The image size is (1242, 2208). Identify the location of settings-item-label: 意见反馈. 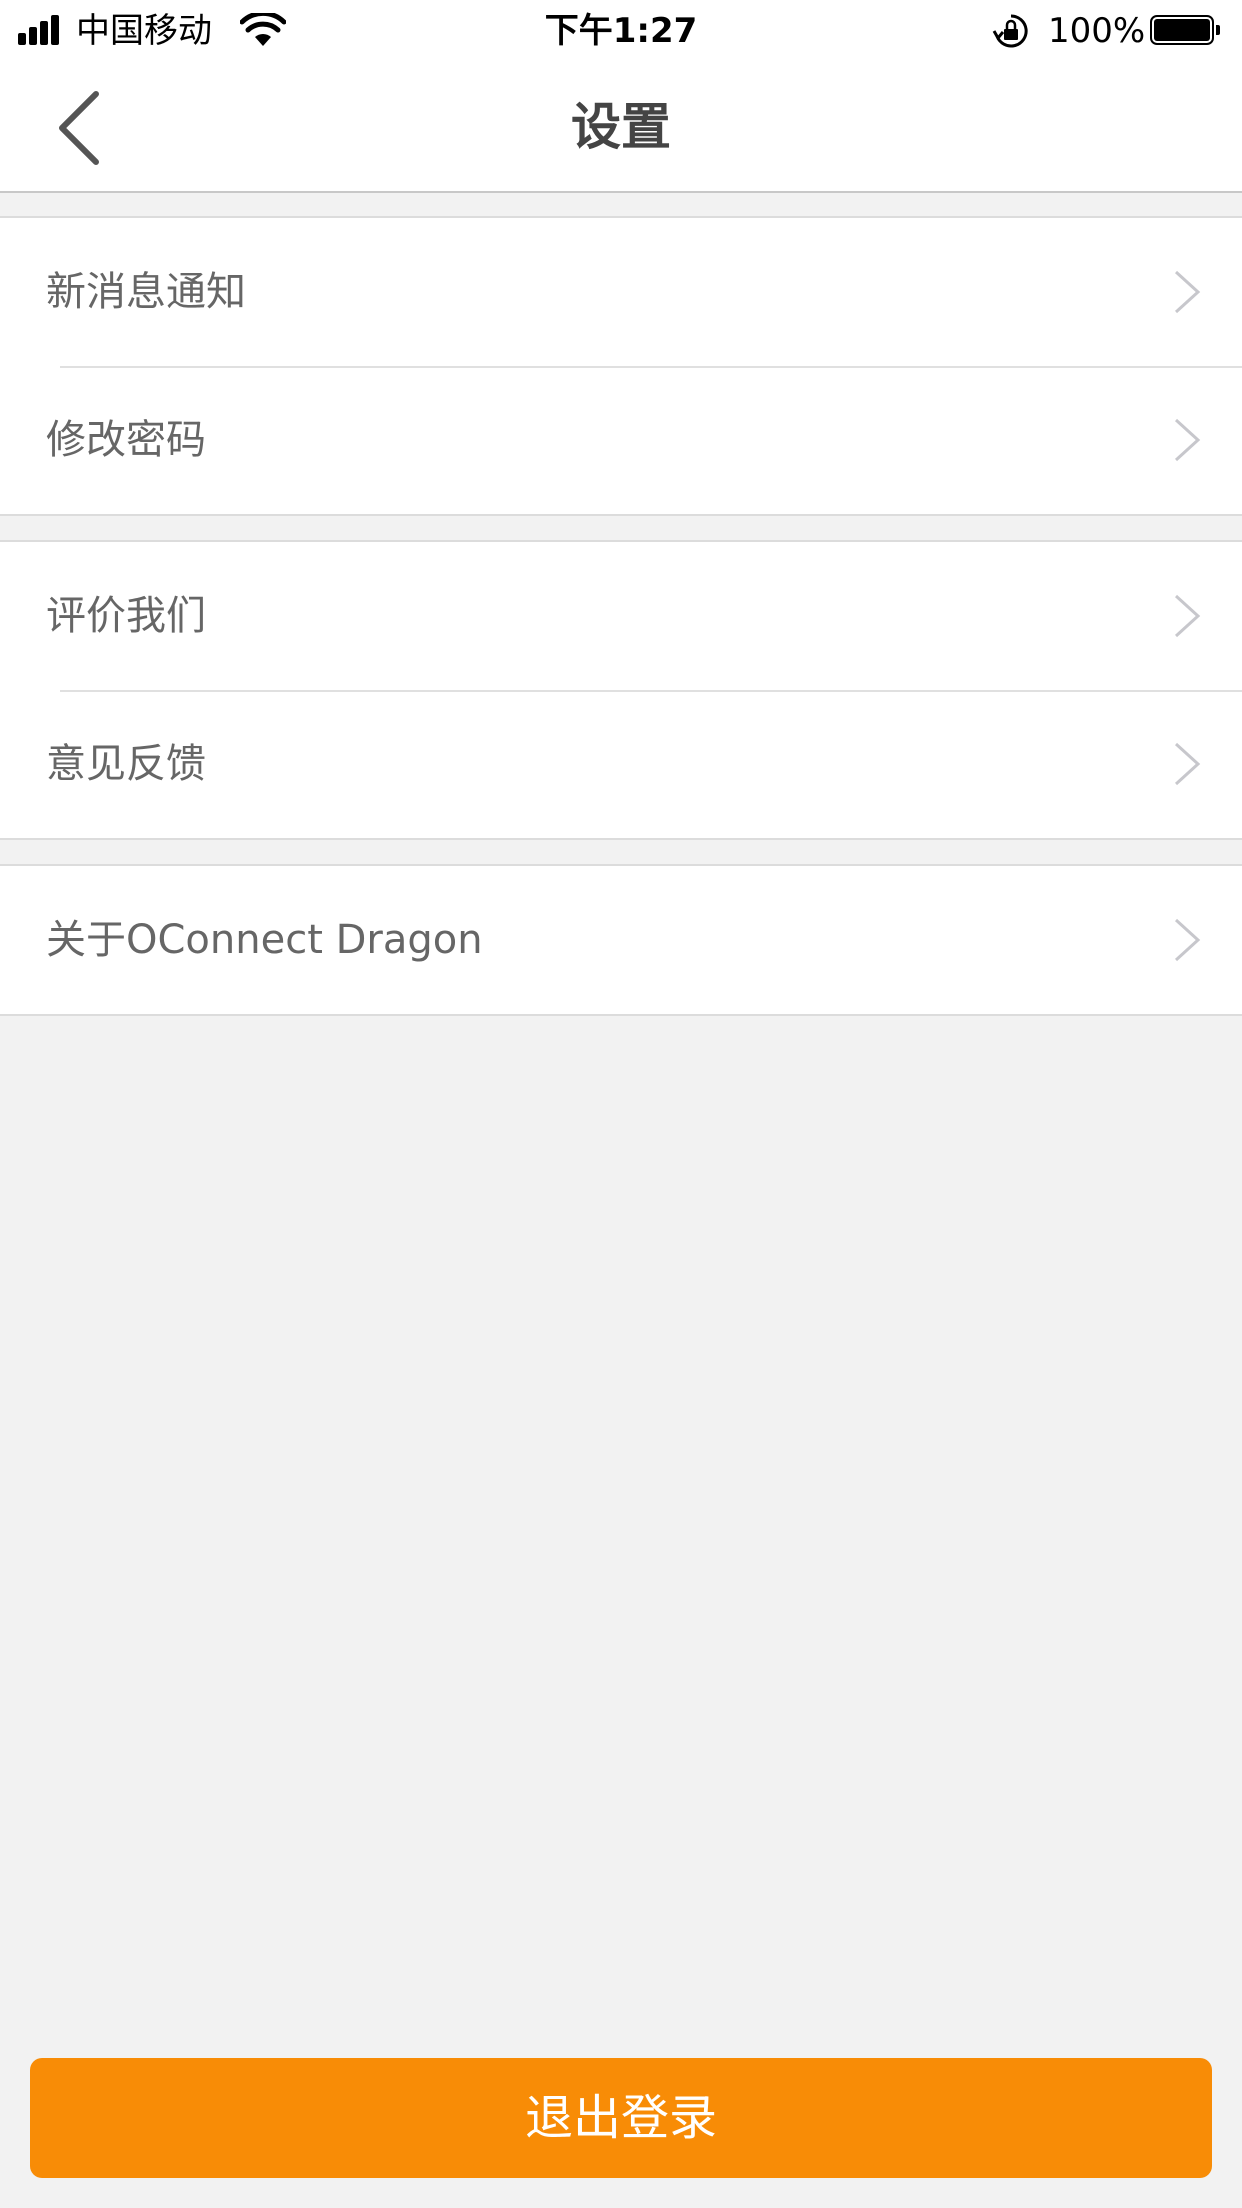
(126, 764).